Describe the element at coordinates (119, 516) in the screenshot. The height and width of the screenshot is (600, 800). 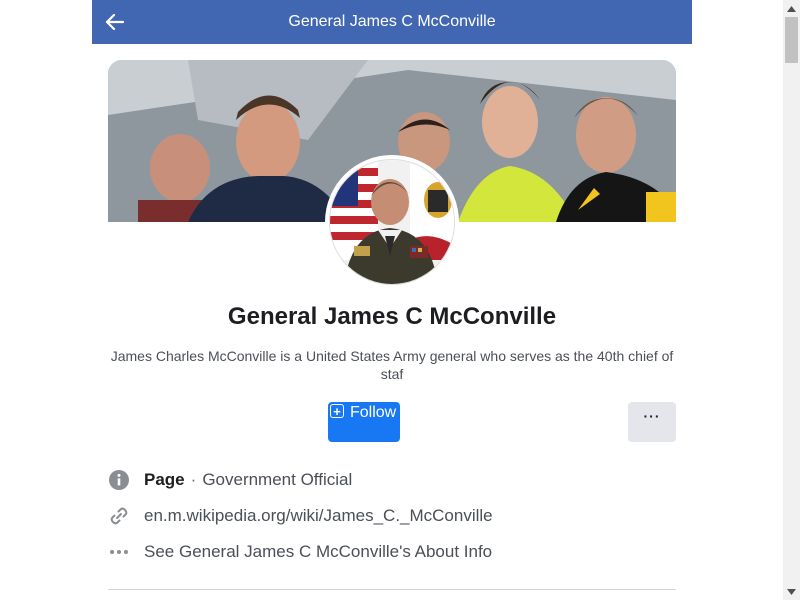
I see `link-icon` at that location.